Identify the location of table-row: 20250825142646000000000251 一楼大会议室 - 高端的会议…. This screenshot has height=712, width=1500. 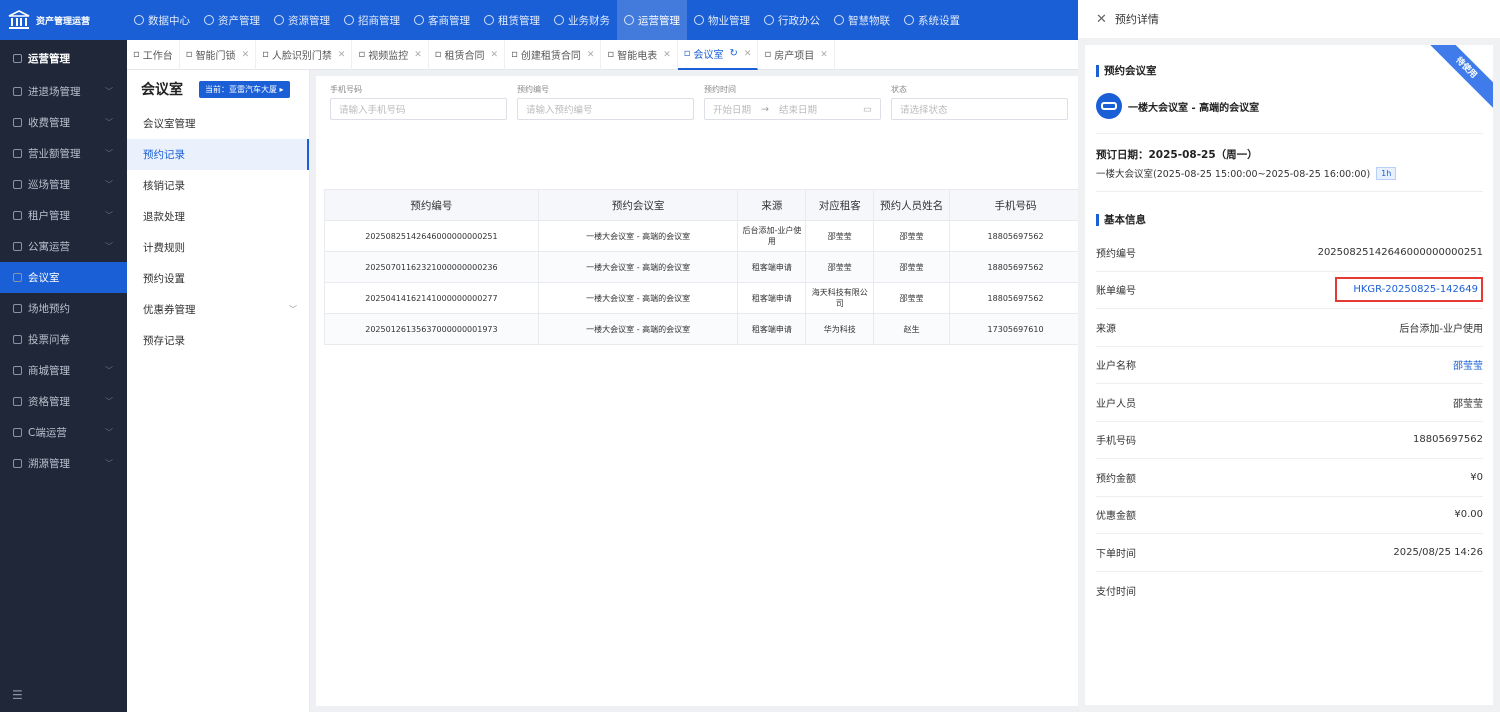
(703, 236).